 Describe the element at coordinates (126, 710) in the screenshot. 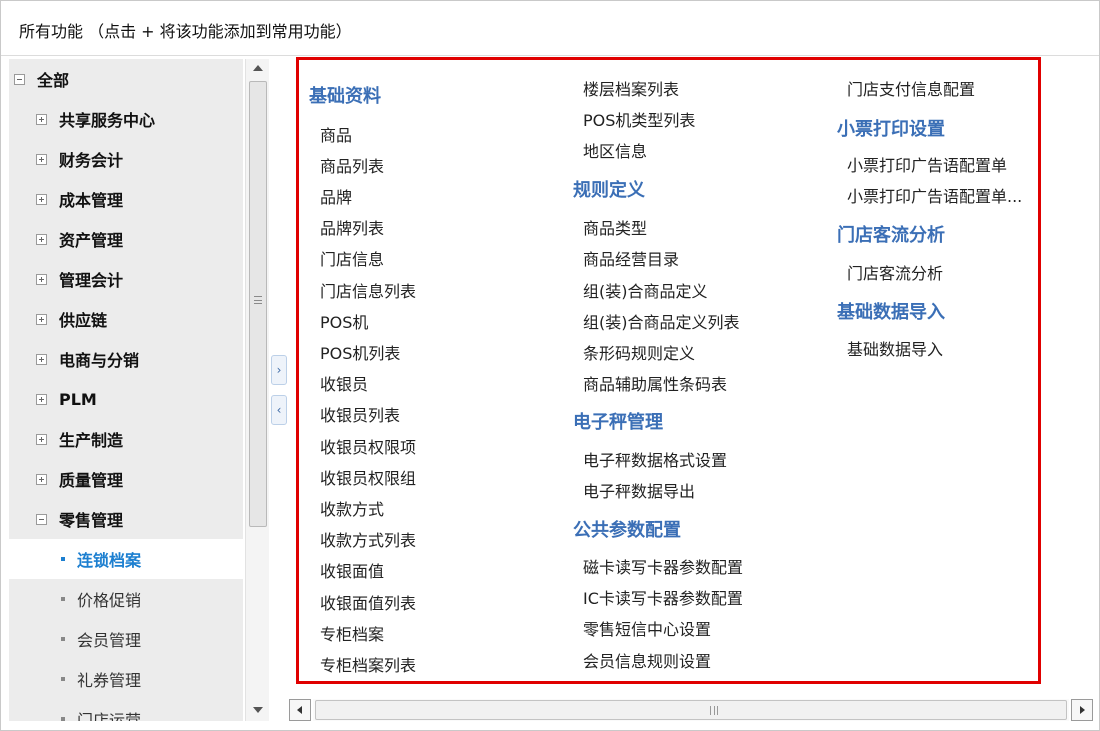

I see `tree-node-submodule: 门店运营` at that location.